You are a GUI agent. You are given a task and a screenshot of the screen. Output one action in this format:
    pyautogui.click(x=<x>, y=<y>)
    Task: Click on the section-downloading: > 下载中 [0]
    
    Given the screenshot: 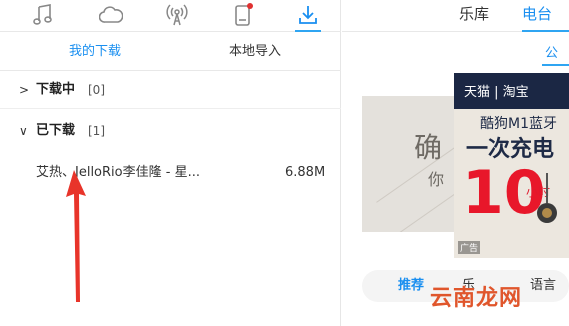 What is the action you would take?
    pyautogui.click(x=170, y=90)
    